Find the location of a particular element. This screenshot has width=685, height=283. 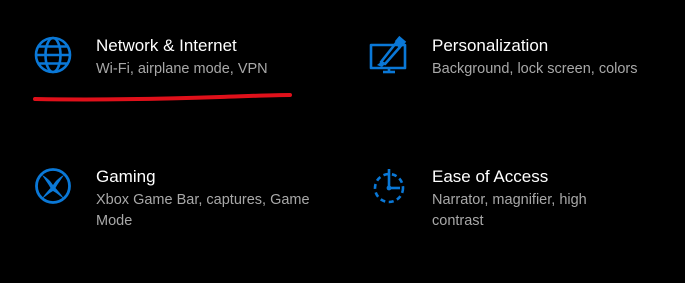

tile-description: Narrator, magnifier, high contrast is located at coordinates (509, 210).